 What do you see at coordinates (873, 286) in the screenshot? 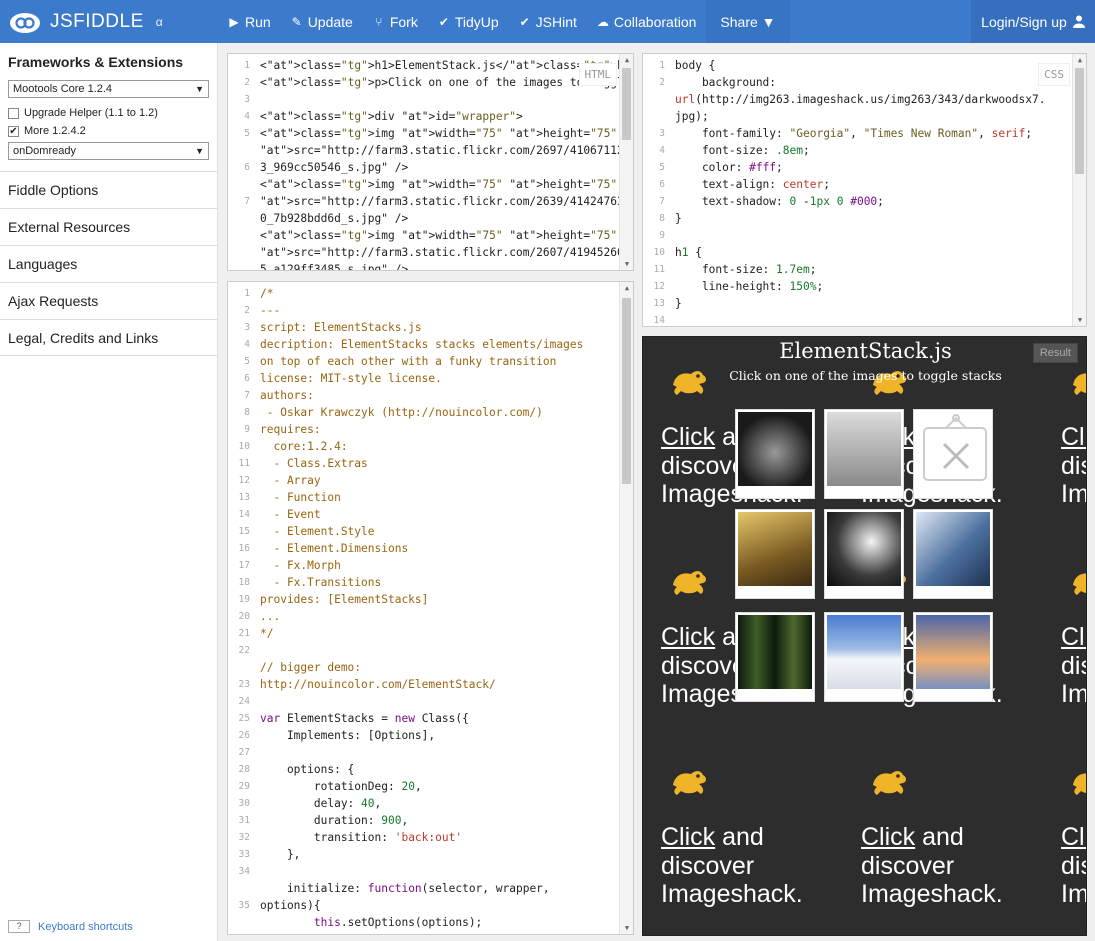
I see `code-line: line-height: 150%;` at bounding box center [873, 286].